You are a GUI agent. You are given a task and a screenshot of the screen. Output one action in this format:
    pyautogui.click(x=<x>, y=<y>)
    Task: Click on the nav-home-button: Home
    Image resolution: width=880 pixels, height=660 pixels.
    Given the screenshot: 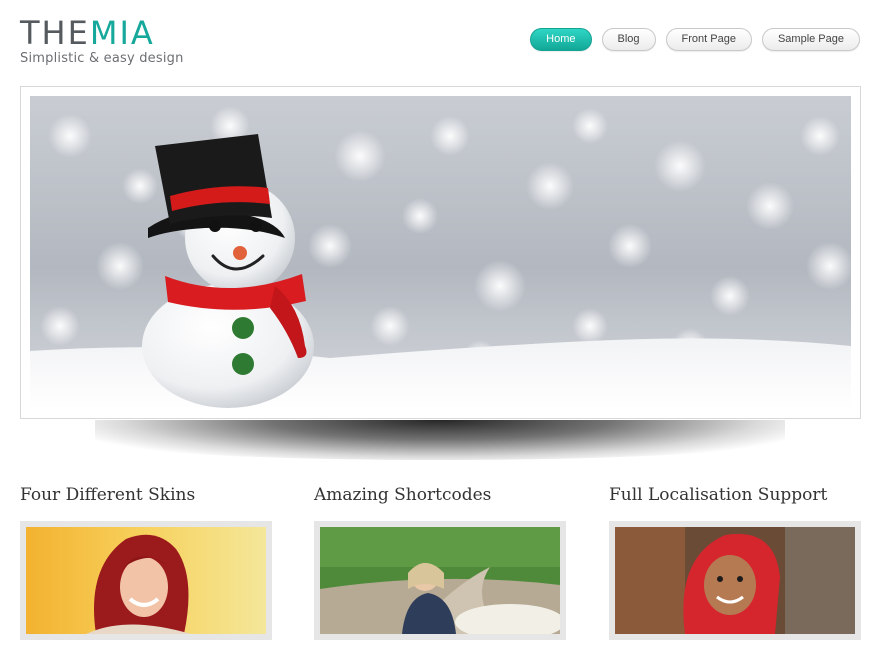 What is the action you would take?
    pyautogui.click(x=561, y=39)
    